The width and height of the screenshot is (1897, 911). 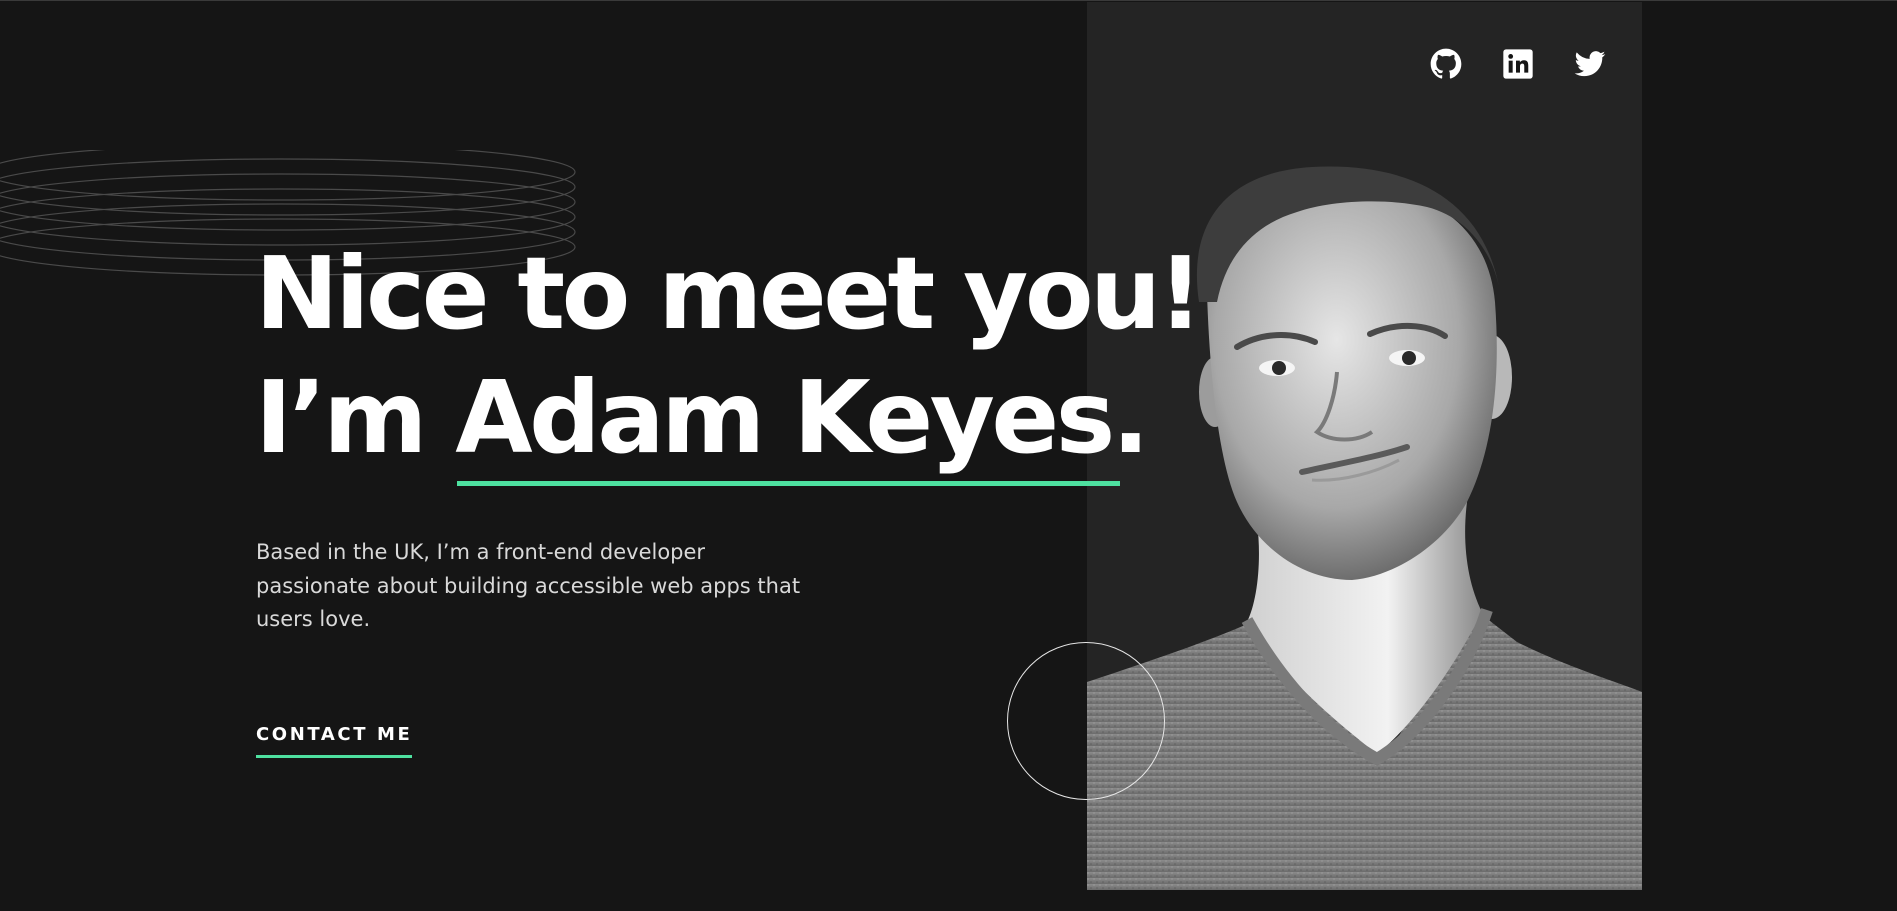 I want to click on name-underline, so click(x=789, y=483).